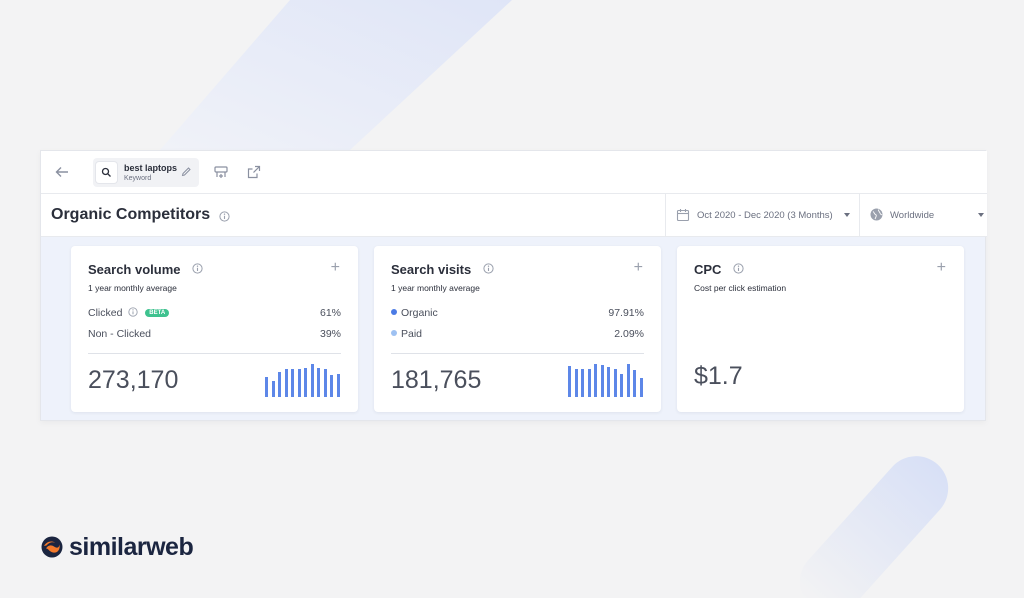 The height and width of the screenshot is (598, 1024). Describe the element at coordinates (708, 269) in the screenshot. I see `card-title: CPC` at that location.